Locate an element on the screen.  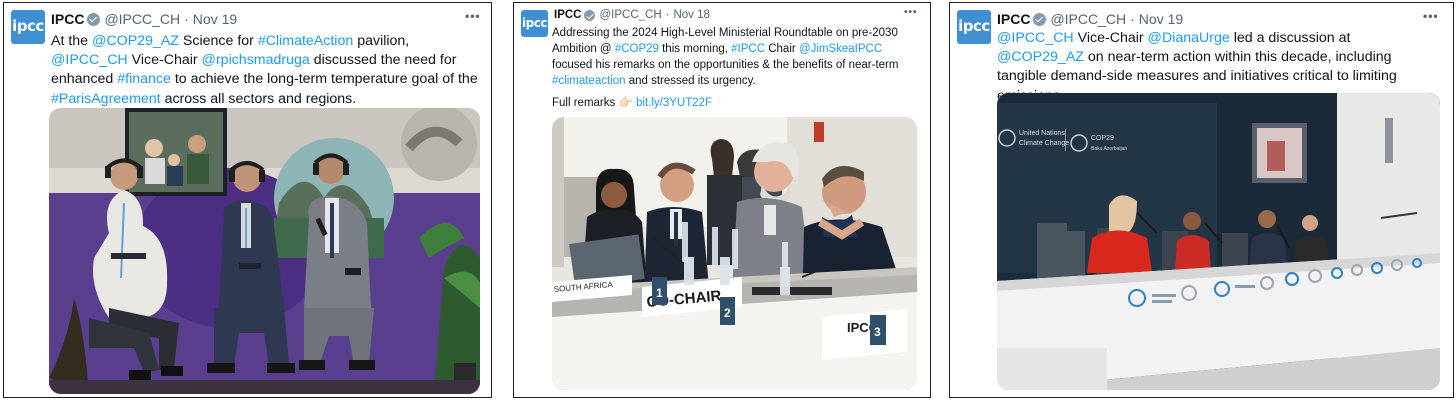
pointing-hand-icon: 👉🏻 is located at coordinates (625, 103).